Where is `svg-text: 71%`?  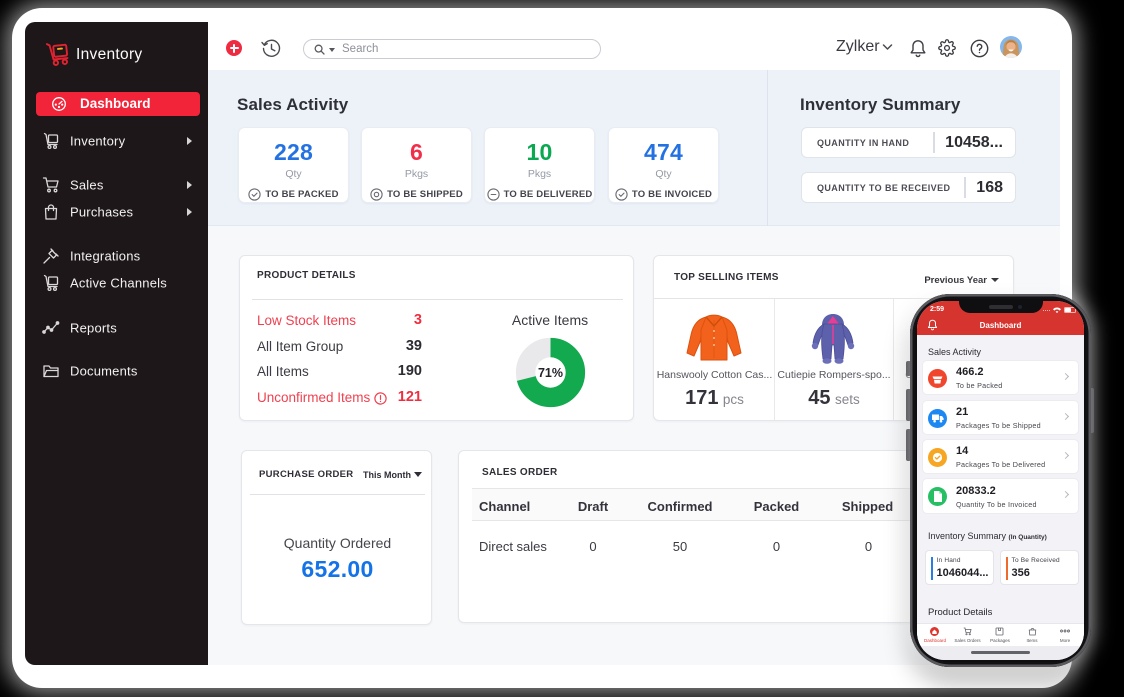
svg-text: 71% is located at coordinates (550, 373).